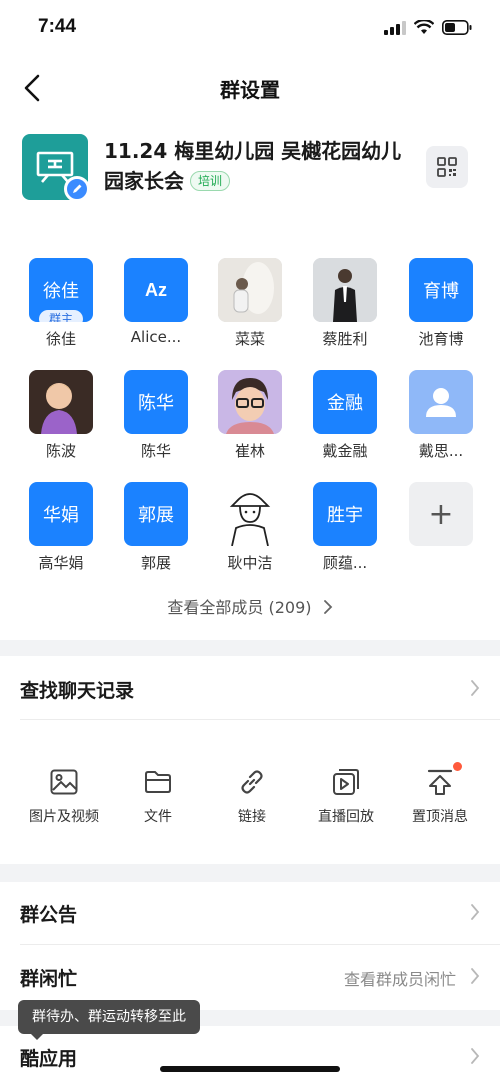  I want to click on links-action: 链接, so click(252, 796).